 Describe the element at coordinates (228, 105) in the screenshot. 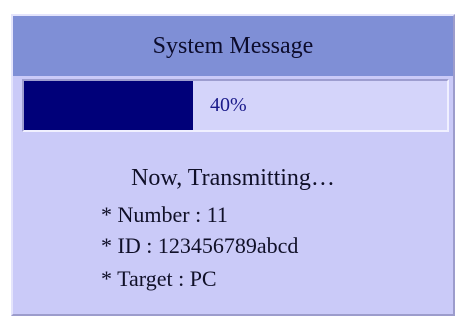

I see `progress-percent-label: 40%` at that location.